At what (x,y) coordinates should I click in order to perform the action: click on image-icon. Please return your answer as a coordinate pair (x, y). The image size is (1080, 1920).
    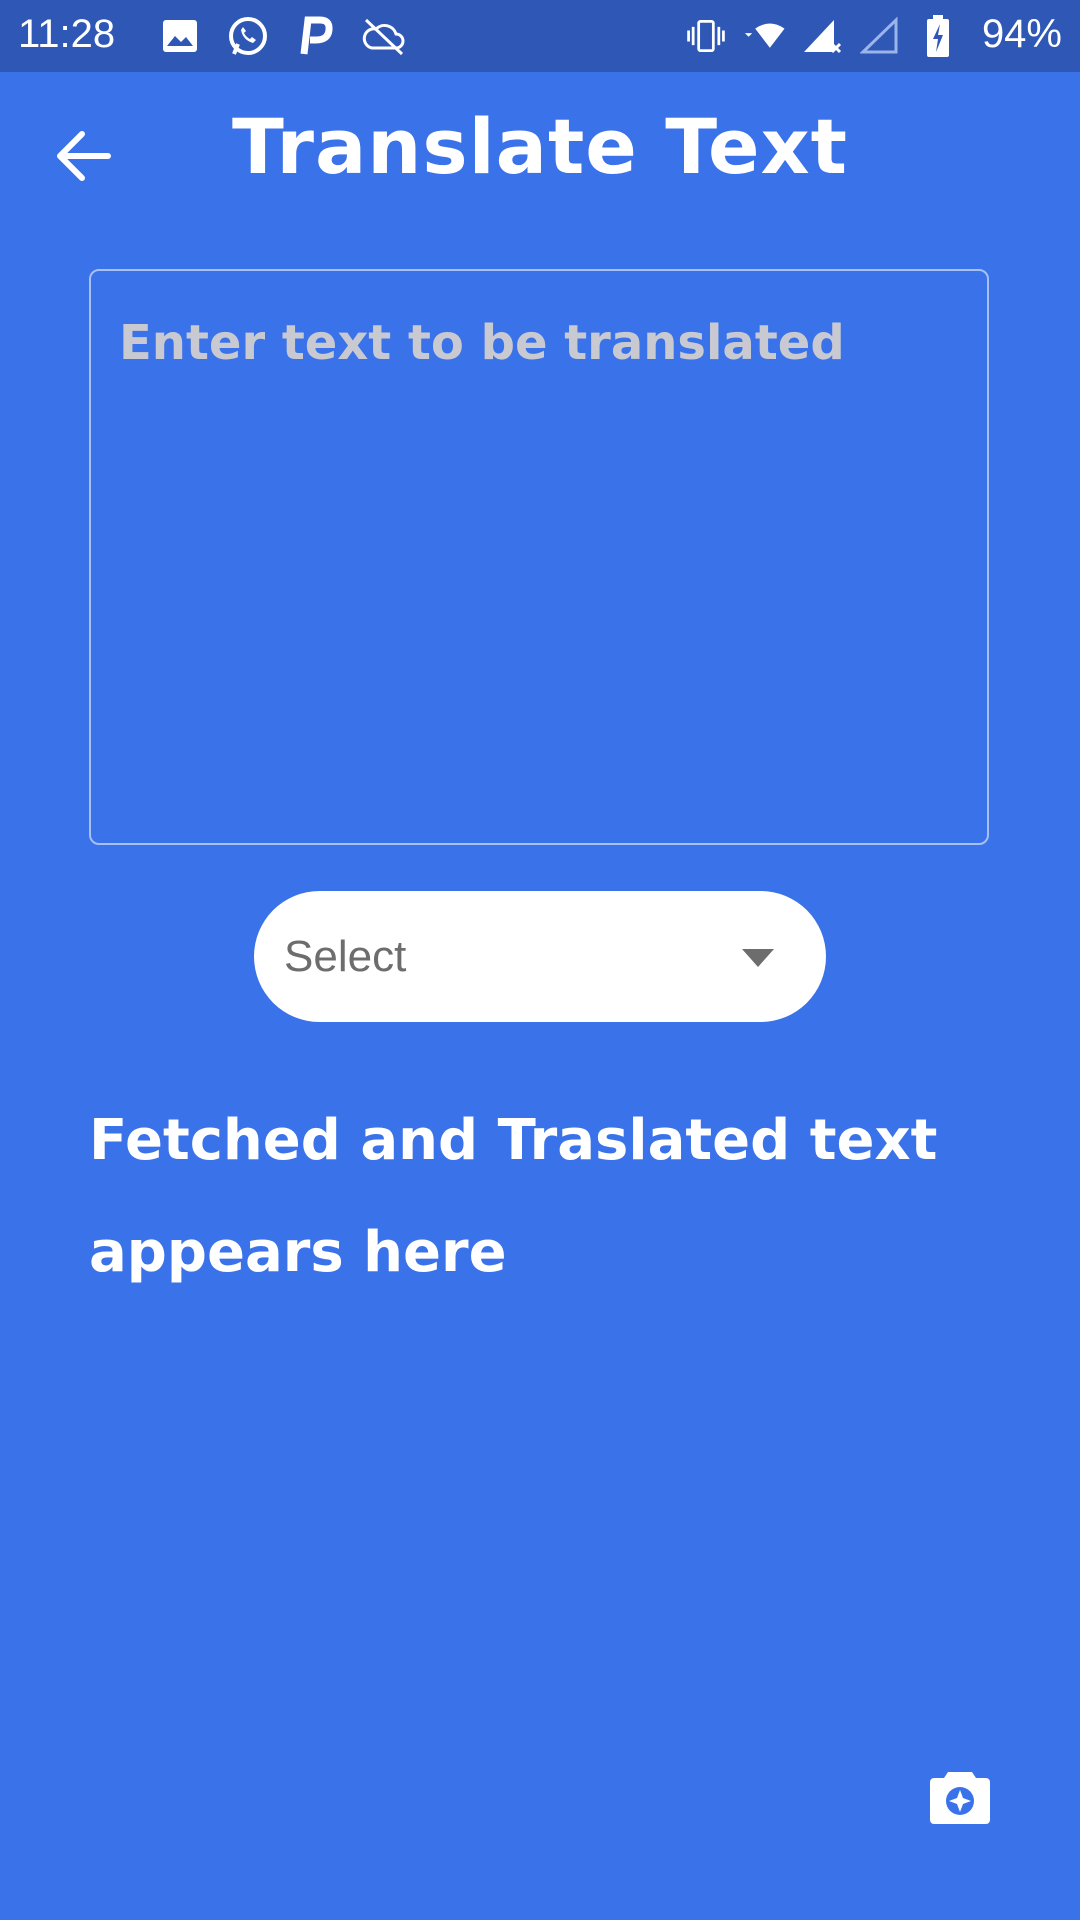
    Looking at the image, I should click on (180, 36).